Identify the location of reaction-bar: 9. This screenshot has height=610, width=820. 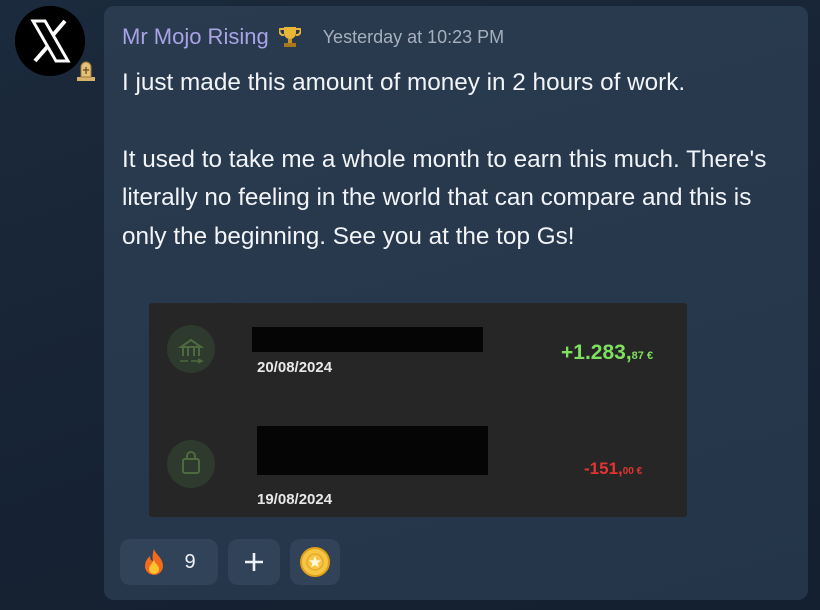
(230, 562).